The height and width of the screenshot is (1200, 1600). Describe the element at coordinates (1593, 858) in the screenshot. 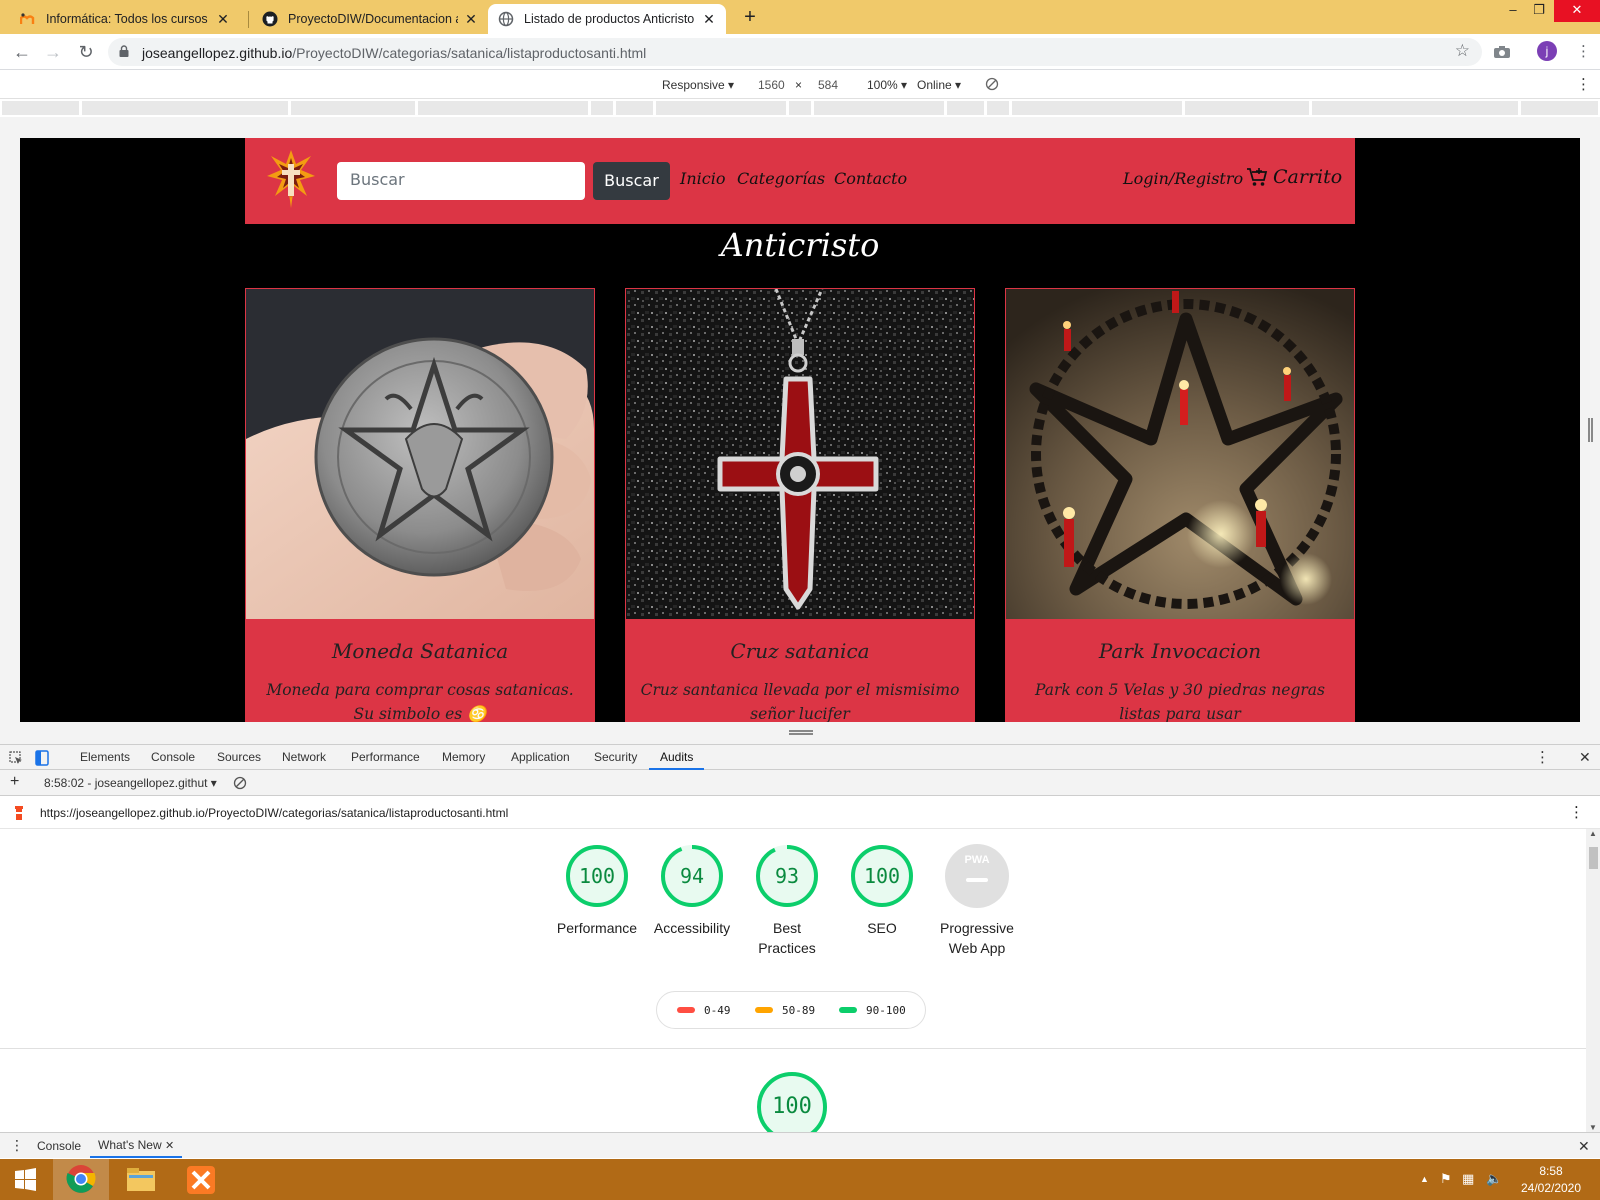

I see `scrollbar-thumb` at that location.